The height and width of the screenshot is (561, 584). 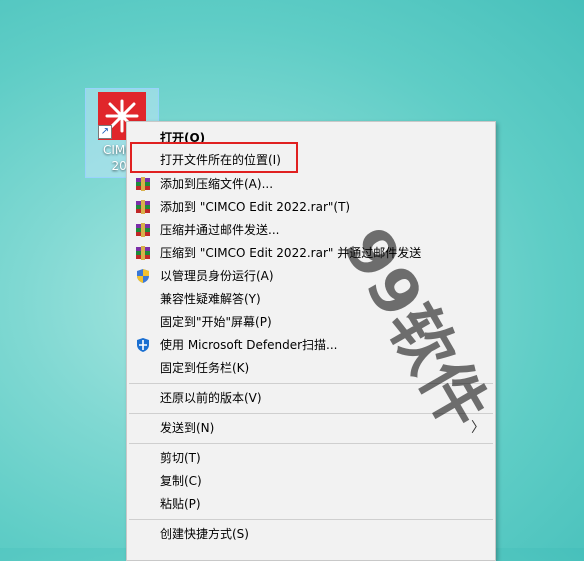 What do you see at coordinates (311, 504) in the screenshot?
I see `menu-item-paste: 粘贴(P)` at bounding box center [311, 504].